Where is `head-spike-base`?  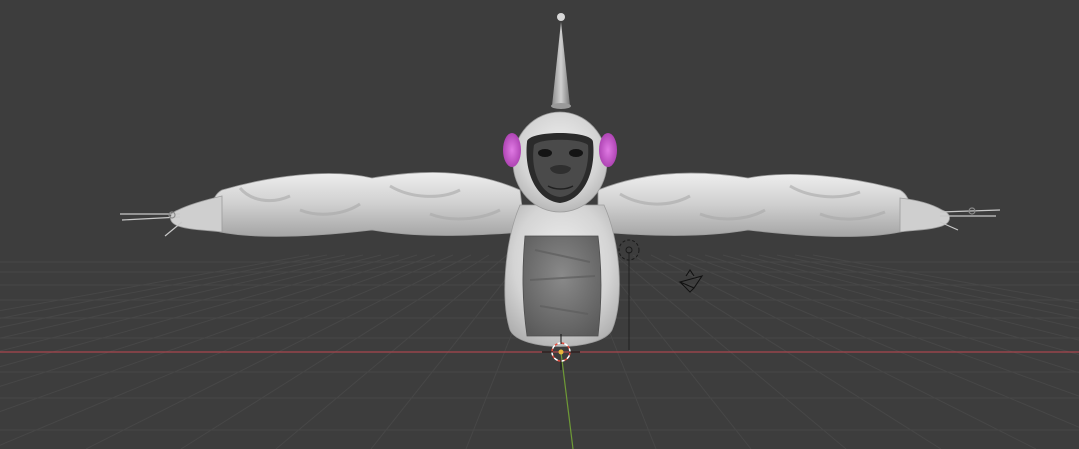
head-spike-base is located at coordinates (561, 106).